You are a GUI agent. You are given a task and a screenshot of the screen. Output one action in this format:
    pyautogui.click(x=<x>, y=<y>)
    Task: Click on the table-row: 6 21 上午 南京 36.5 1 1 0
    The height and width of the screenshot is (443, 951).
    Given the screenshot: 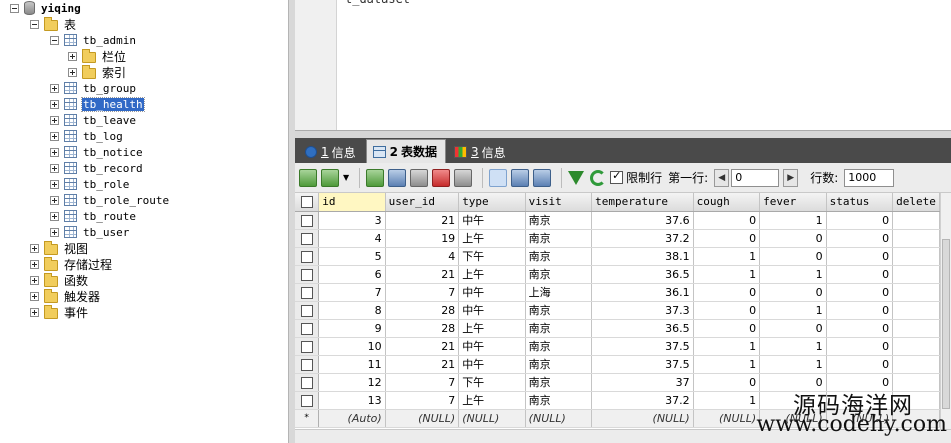 What is the action you would take?
    pyautogui.click(x=617, y=274)
    